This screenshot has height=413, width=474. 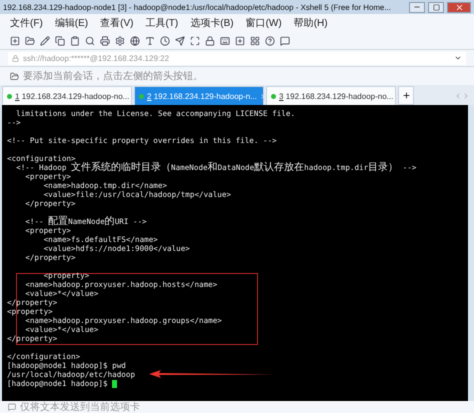 What do you see at coordinates (135, 41) in the screenshot?
I see `globe-icon` at bounding box center [135, 41].